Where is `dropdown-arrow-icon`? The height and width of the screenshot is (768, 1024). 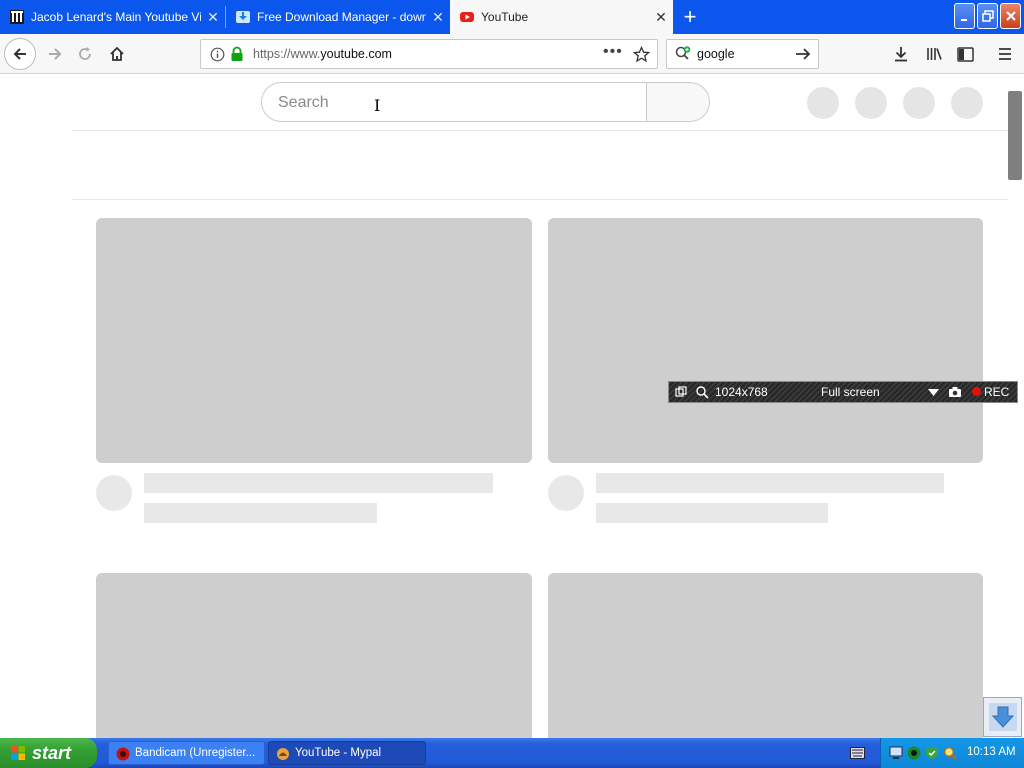
dropdown-arrow-icon is located at coordinates (933, 392).